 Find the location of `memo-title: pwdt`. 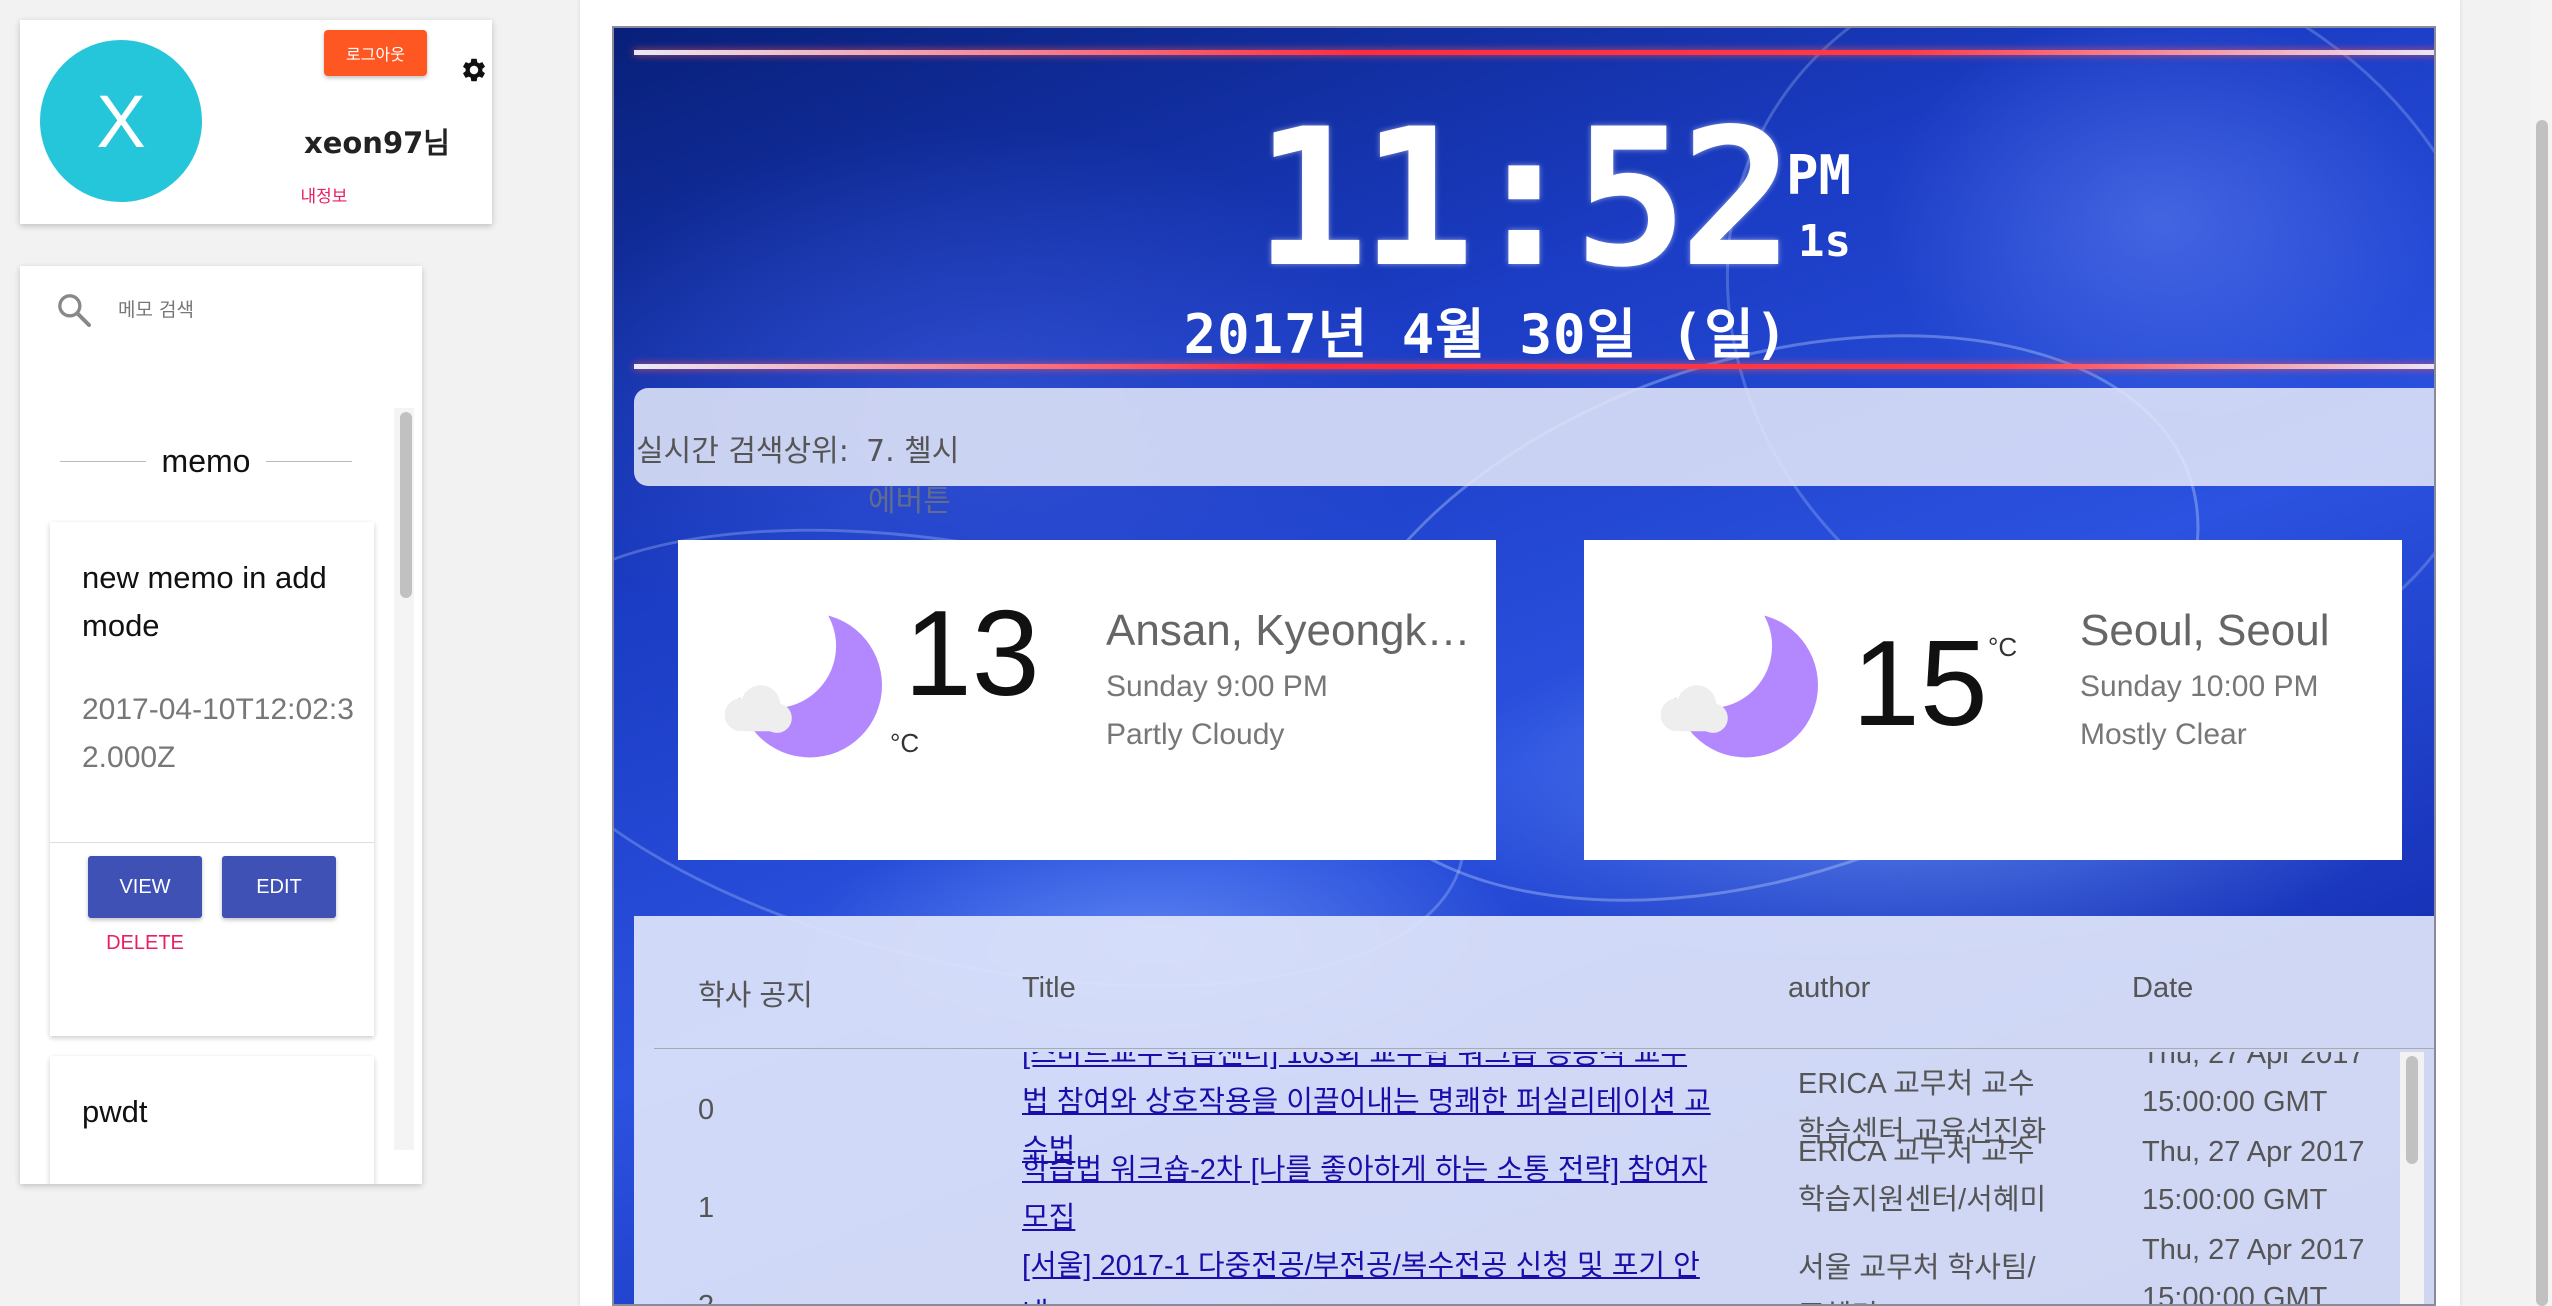

memo-title: pwdt is located at coordinates (115, 1111).